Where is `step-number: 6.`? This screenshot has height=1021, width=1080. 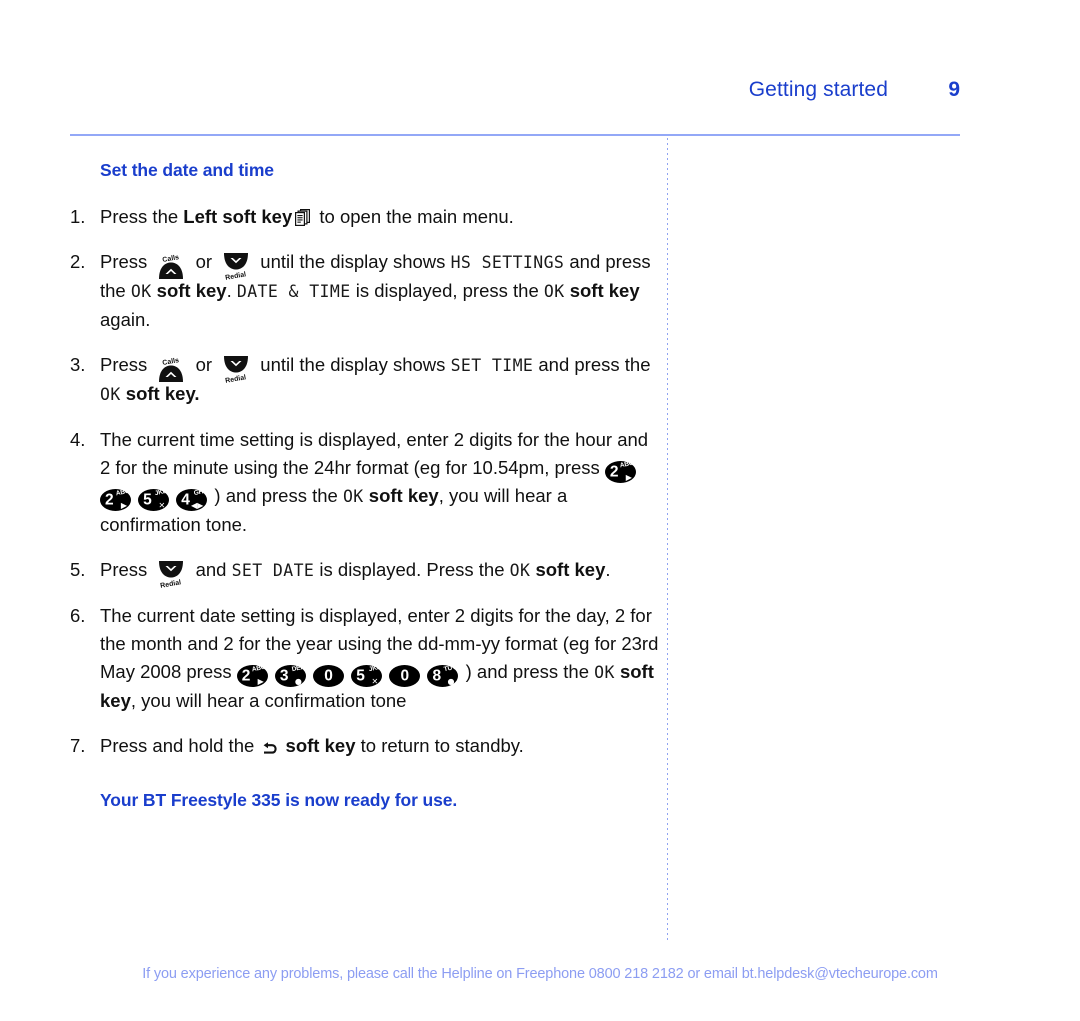
step-number: 6. is located at coordinates (78, 615).